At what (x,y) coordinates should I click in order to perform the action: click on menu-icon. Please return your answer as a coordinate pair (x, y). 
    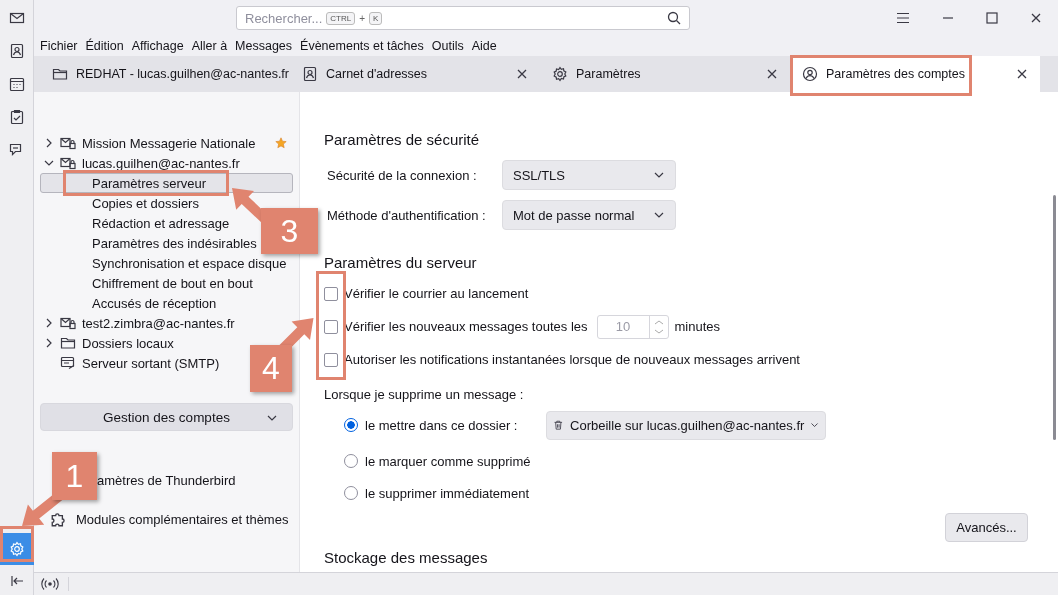
    Looking at the image, I should click on (903, 18).